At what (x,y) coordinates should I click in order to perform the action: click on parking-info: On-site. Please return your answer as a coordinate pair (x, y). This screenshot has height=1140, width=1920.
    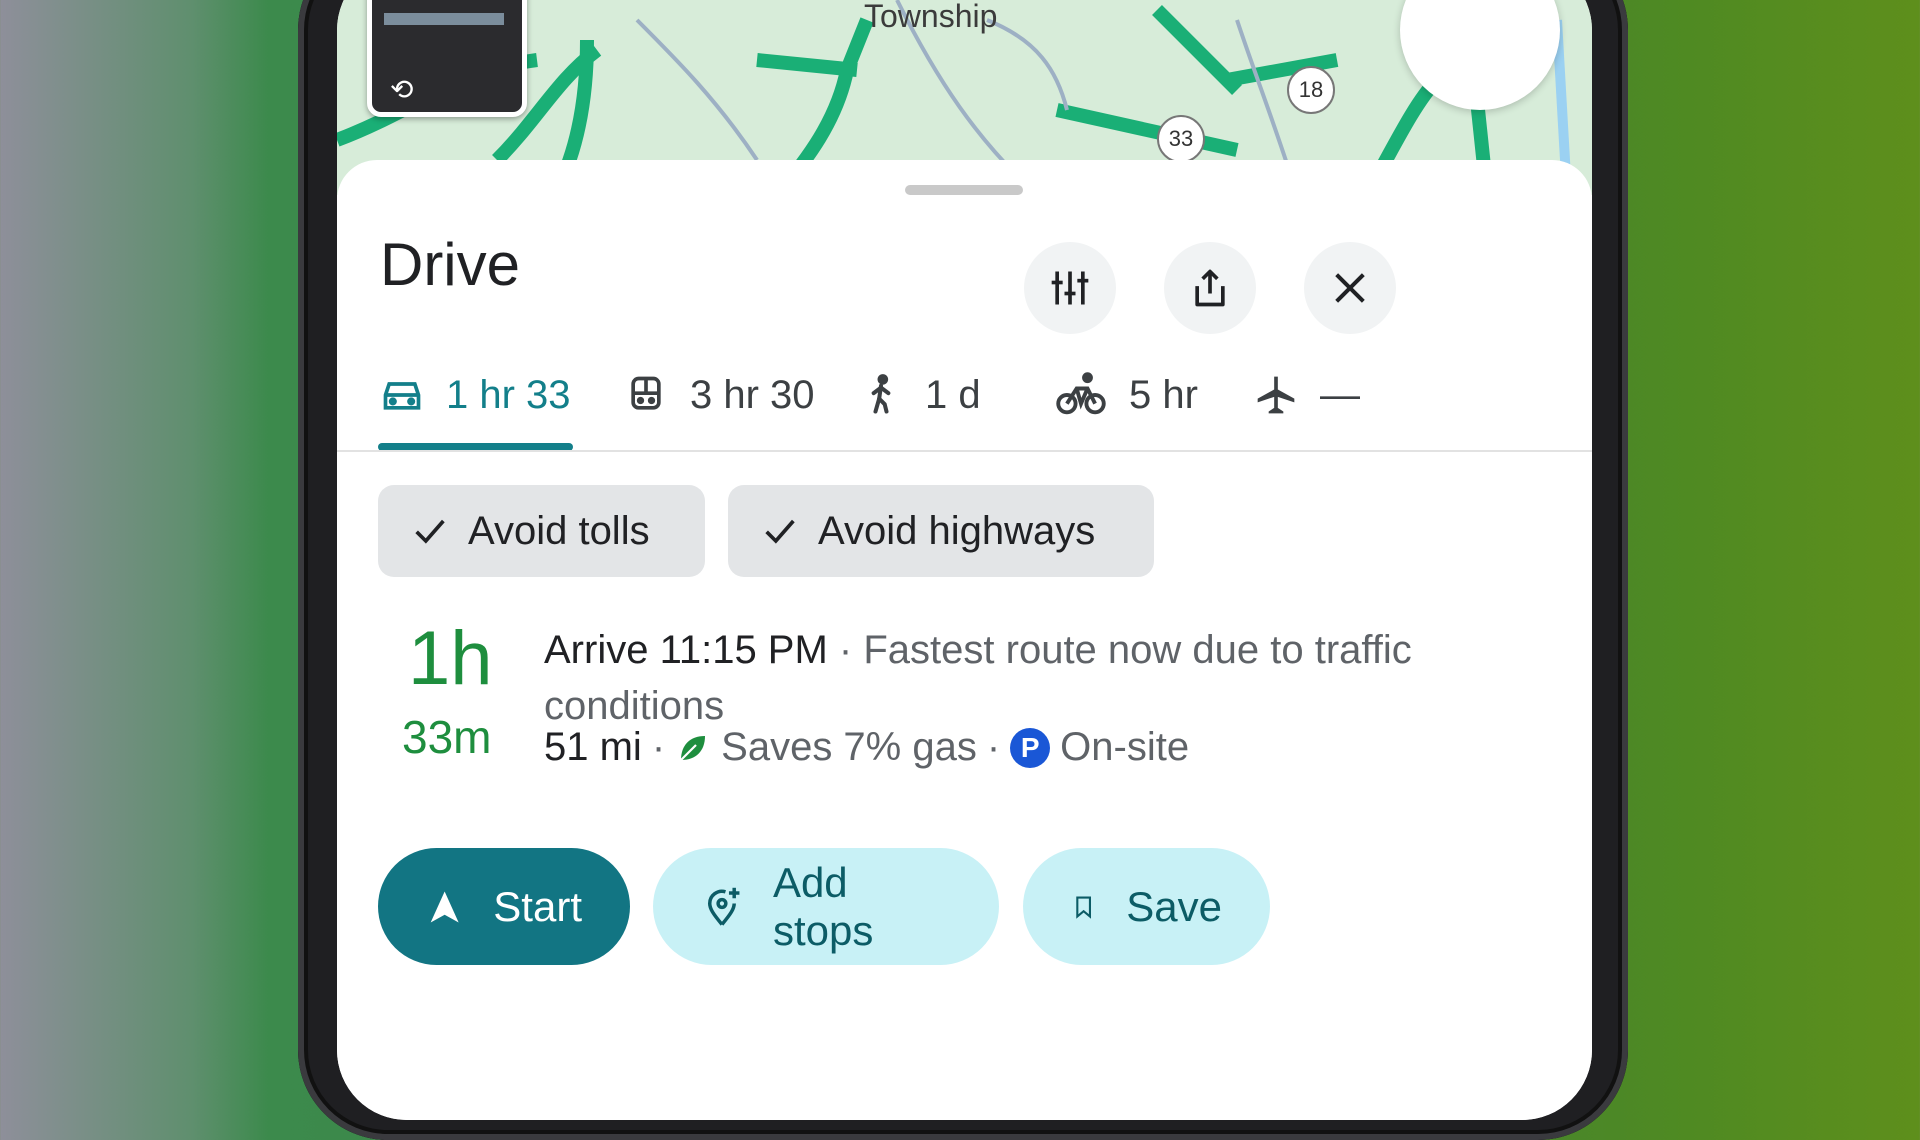
    Looking at the image, I should click on (1125, 747).